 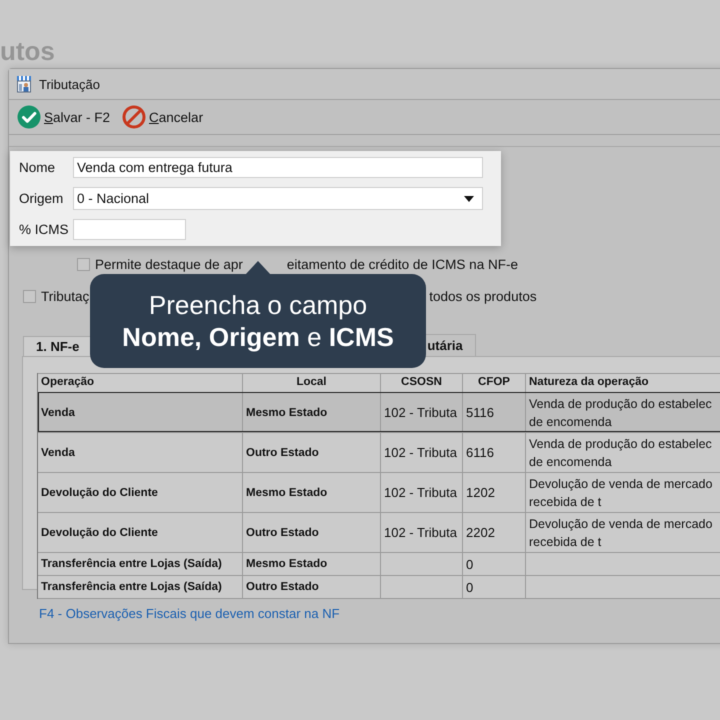 I want to click on field-label: % ICMS, so click(x=44, y=229).